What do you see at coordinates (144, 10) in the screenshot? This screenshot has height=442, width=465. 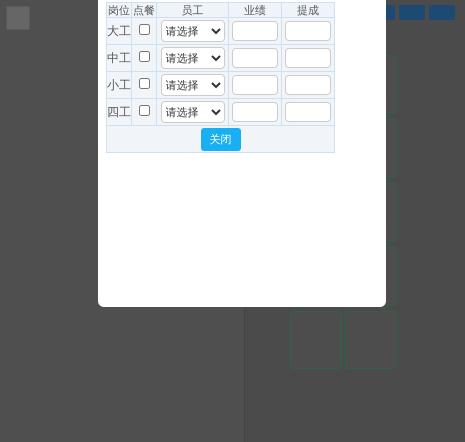 I see `column-header: 点餐` at bounding box center [144, 10].